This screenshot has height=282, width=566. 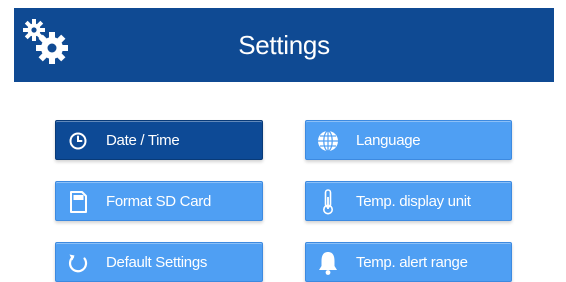 I want to click on temp-display-unit-label: Temp. display unit, so click(x=413, y=201).